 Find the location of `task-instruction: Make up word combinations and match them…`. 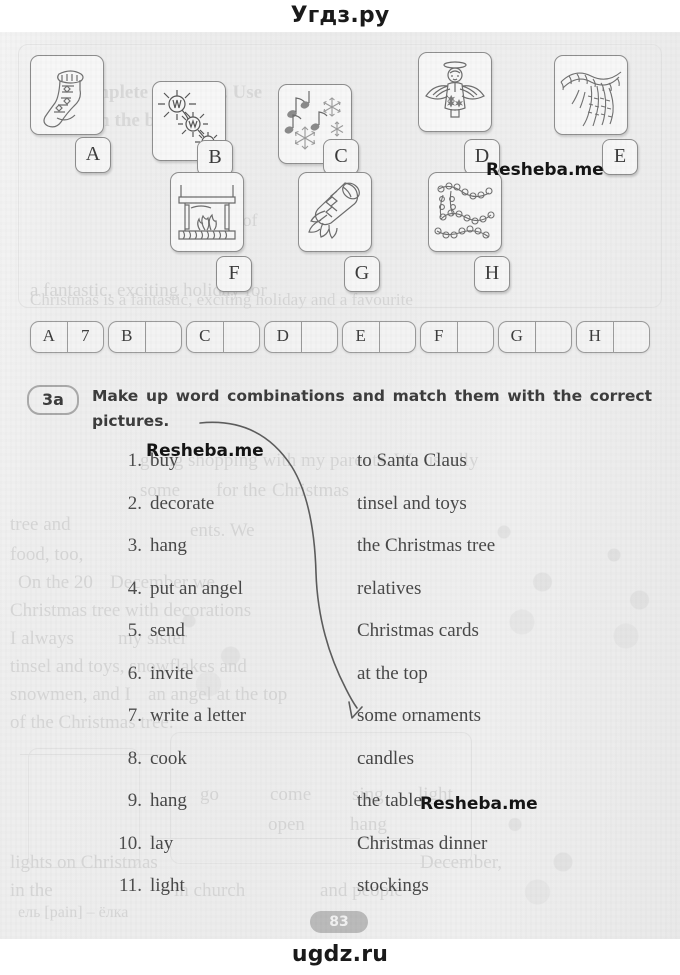

task-instruction: Make up word combinations and match them… is located at coordinates (372, 408).